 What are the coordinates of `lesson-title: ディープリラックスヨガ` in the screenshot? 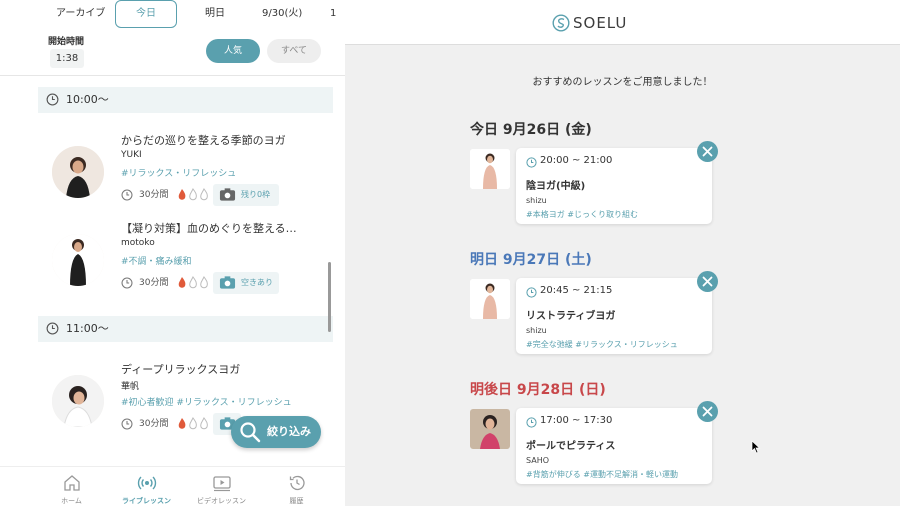 It's located at (181, 369).